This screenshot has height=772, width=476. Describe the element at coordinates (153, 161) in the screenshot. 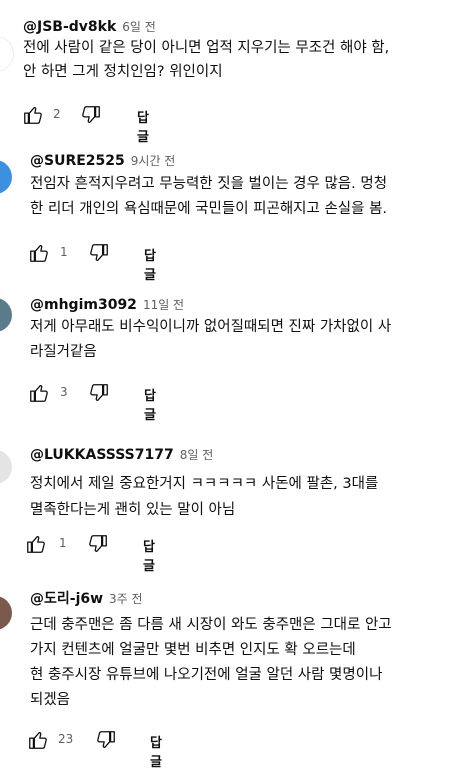

I see `comment-time: 9시간 전` at that location.